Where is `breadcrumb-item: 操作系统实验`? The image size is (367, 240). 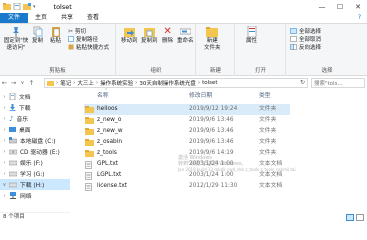
breadcrumb-item: 操作系统实验 is located at coordinates (116, 83).